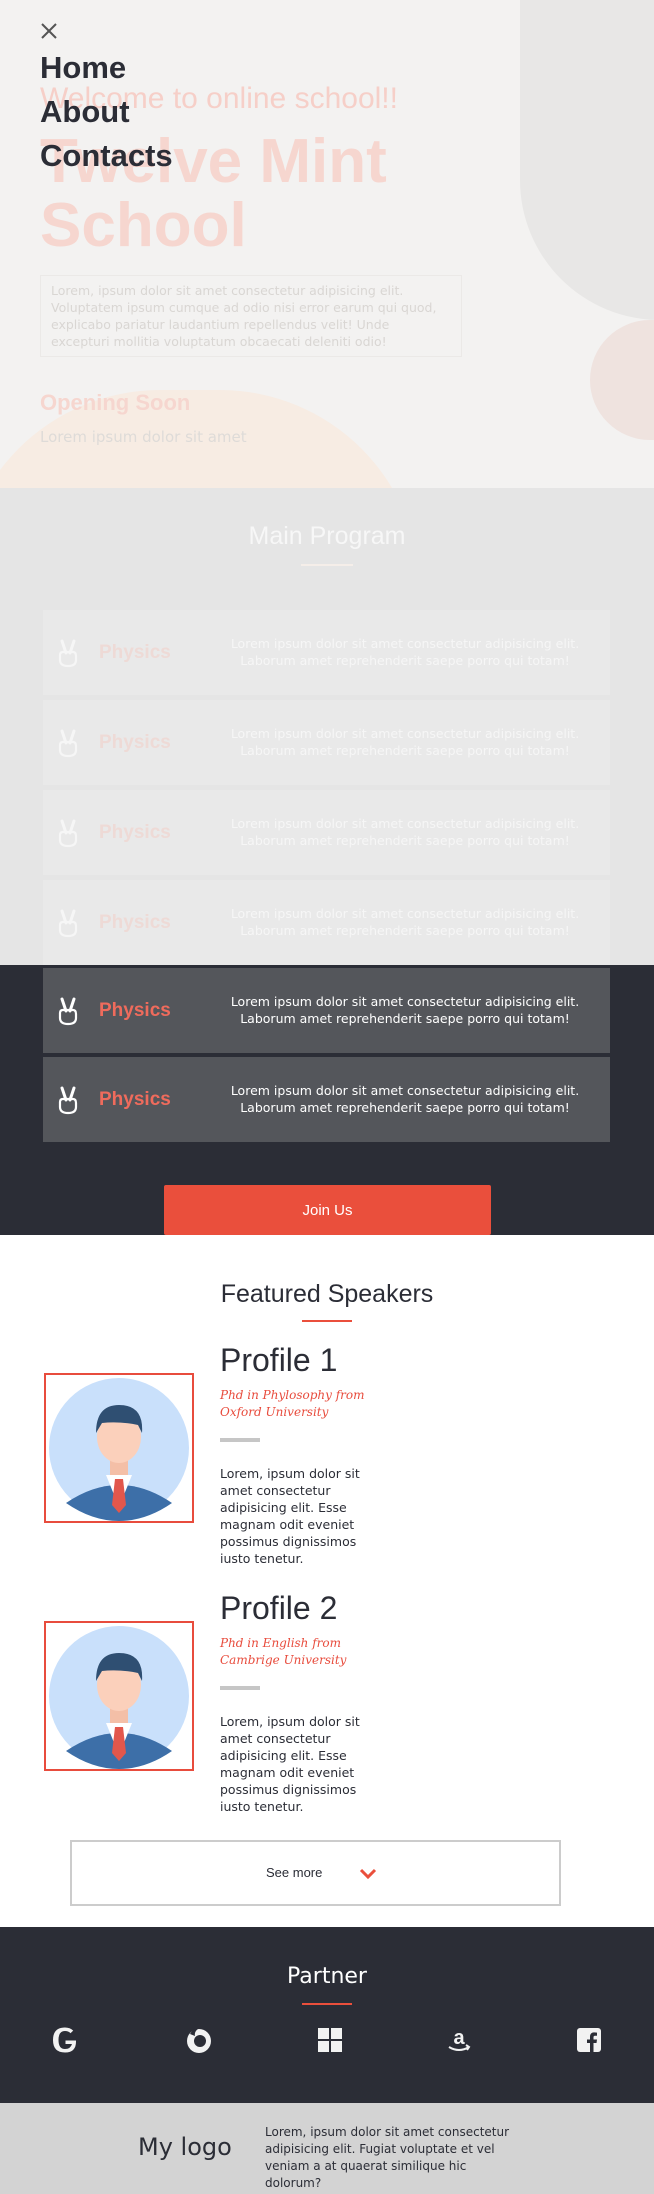  I want to click on profile-degree: Phd in Phylosophy from Oxford University, so click(292, 1403).